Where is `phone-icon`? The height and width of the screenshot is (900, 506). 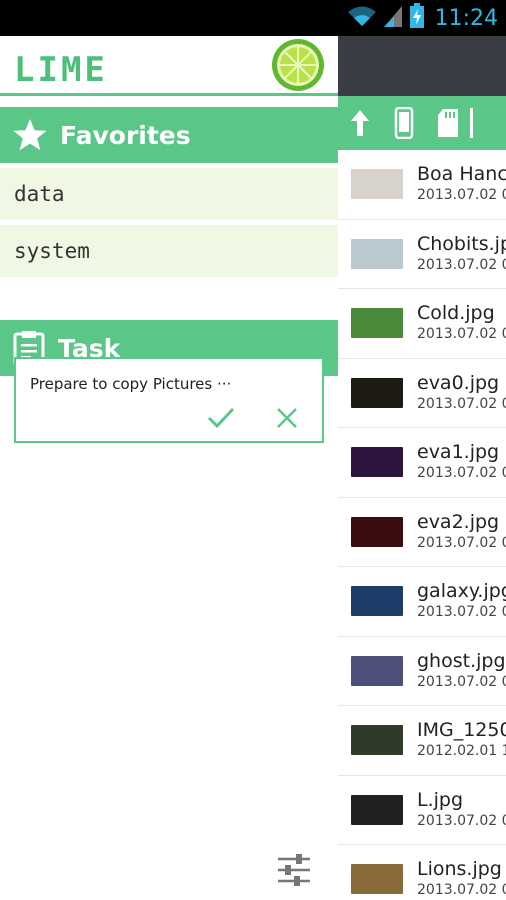
phone-icon is located at coordinates (404, 123).